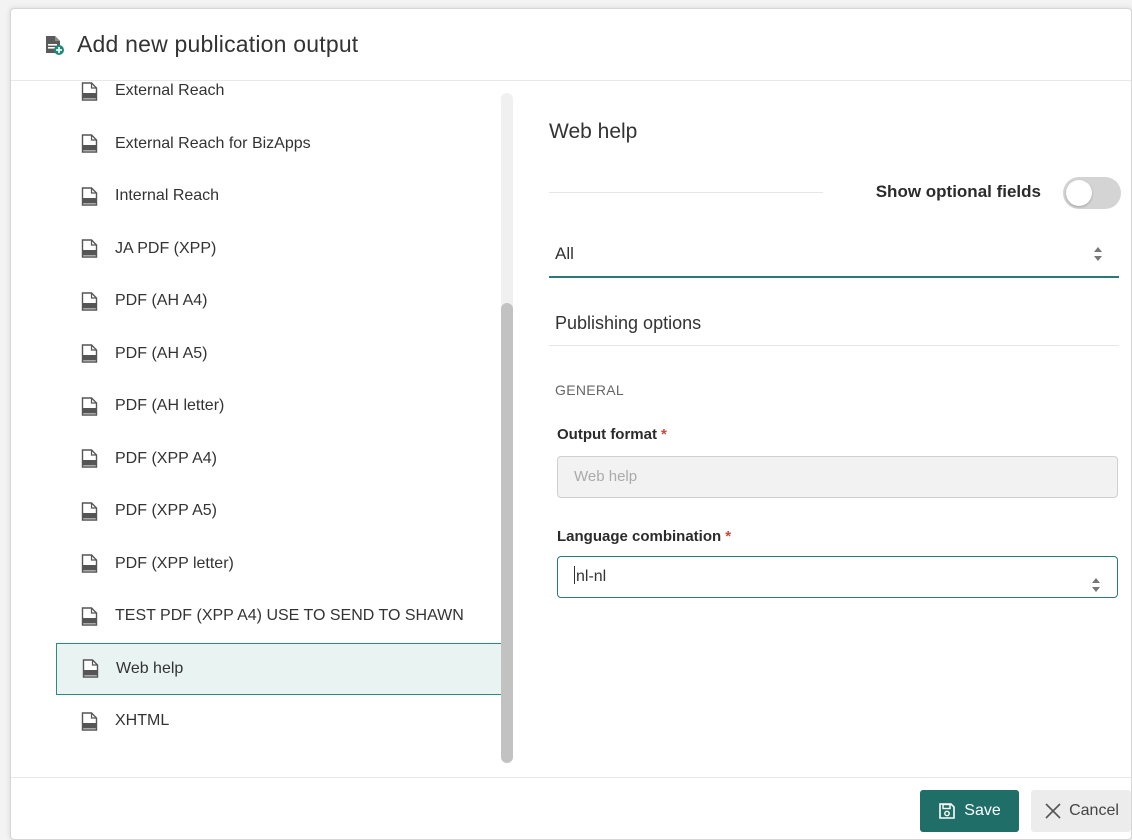  I want to click on list-item-label: PDF (XPP A5), so click(166, 510).